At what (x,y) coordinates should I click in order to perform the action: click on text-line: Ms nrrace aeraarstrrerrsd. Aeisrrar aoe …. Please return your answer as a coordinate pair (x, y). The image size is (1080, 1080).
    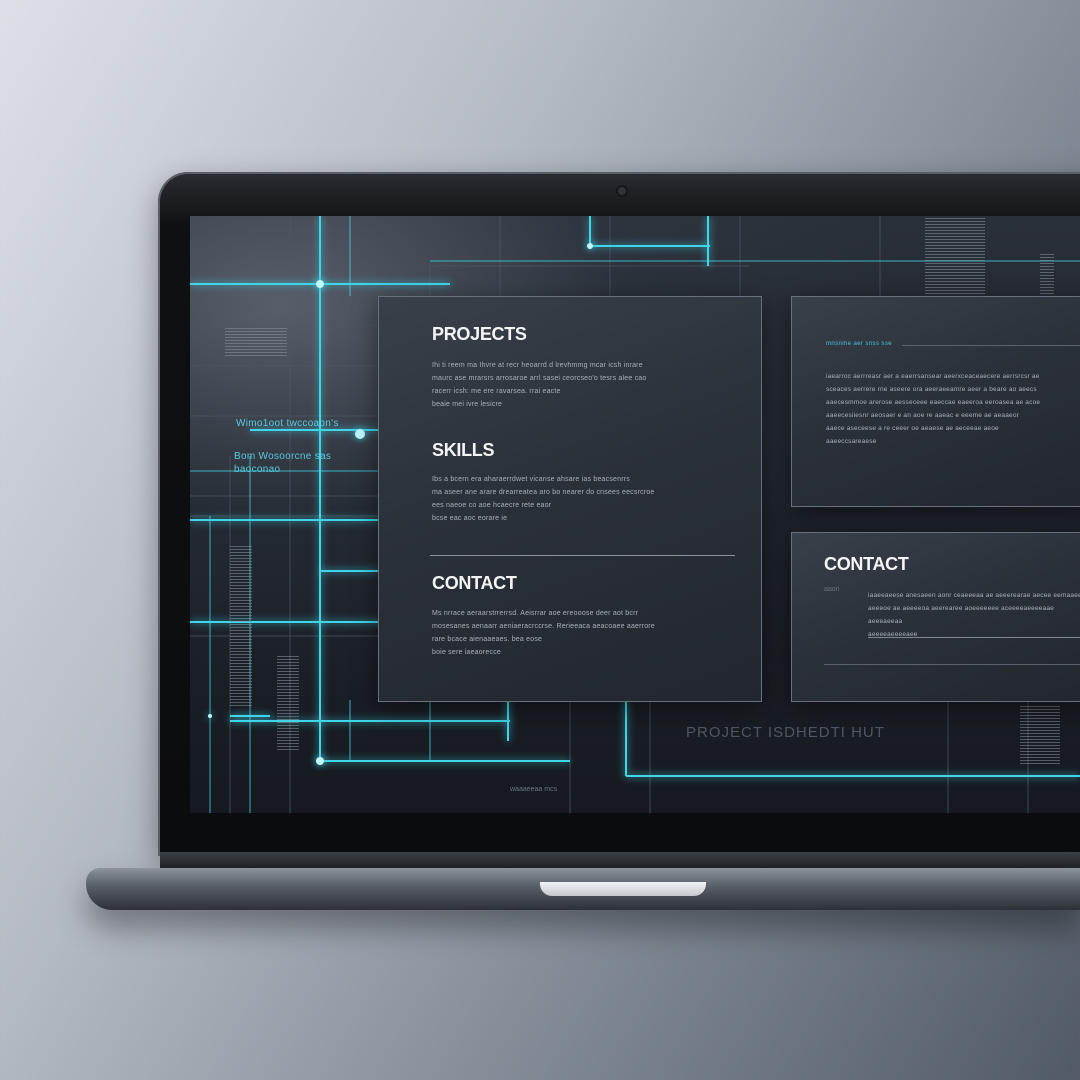
    Looking at the image, I should click on (535, 613).